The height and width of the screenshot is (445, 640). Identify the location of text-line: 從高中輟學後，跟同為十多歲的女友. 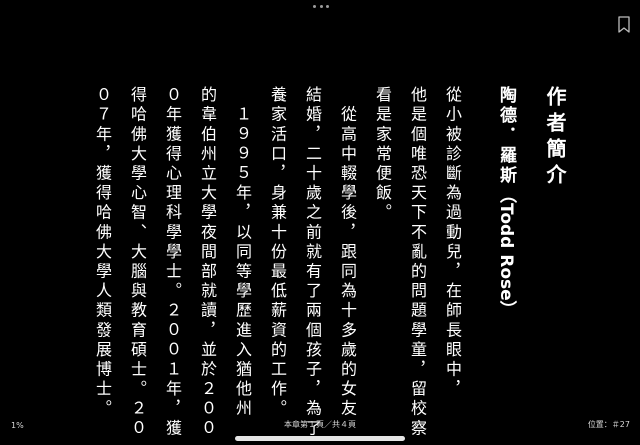
(347, 253).